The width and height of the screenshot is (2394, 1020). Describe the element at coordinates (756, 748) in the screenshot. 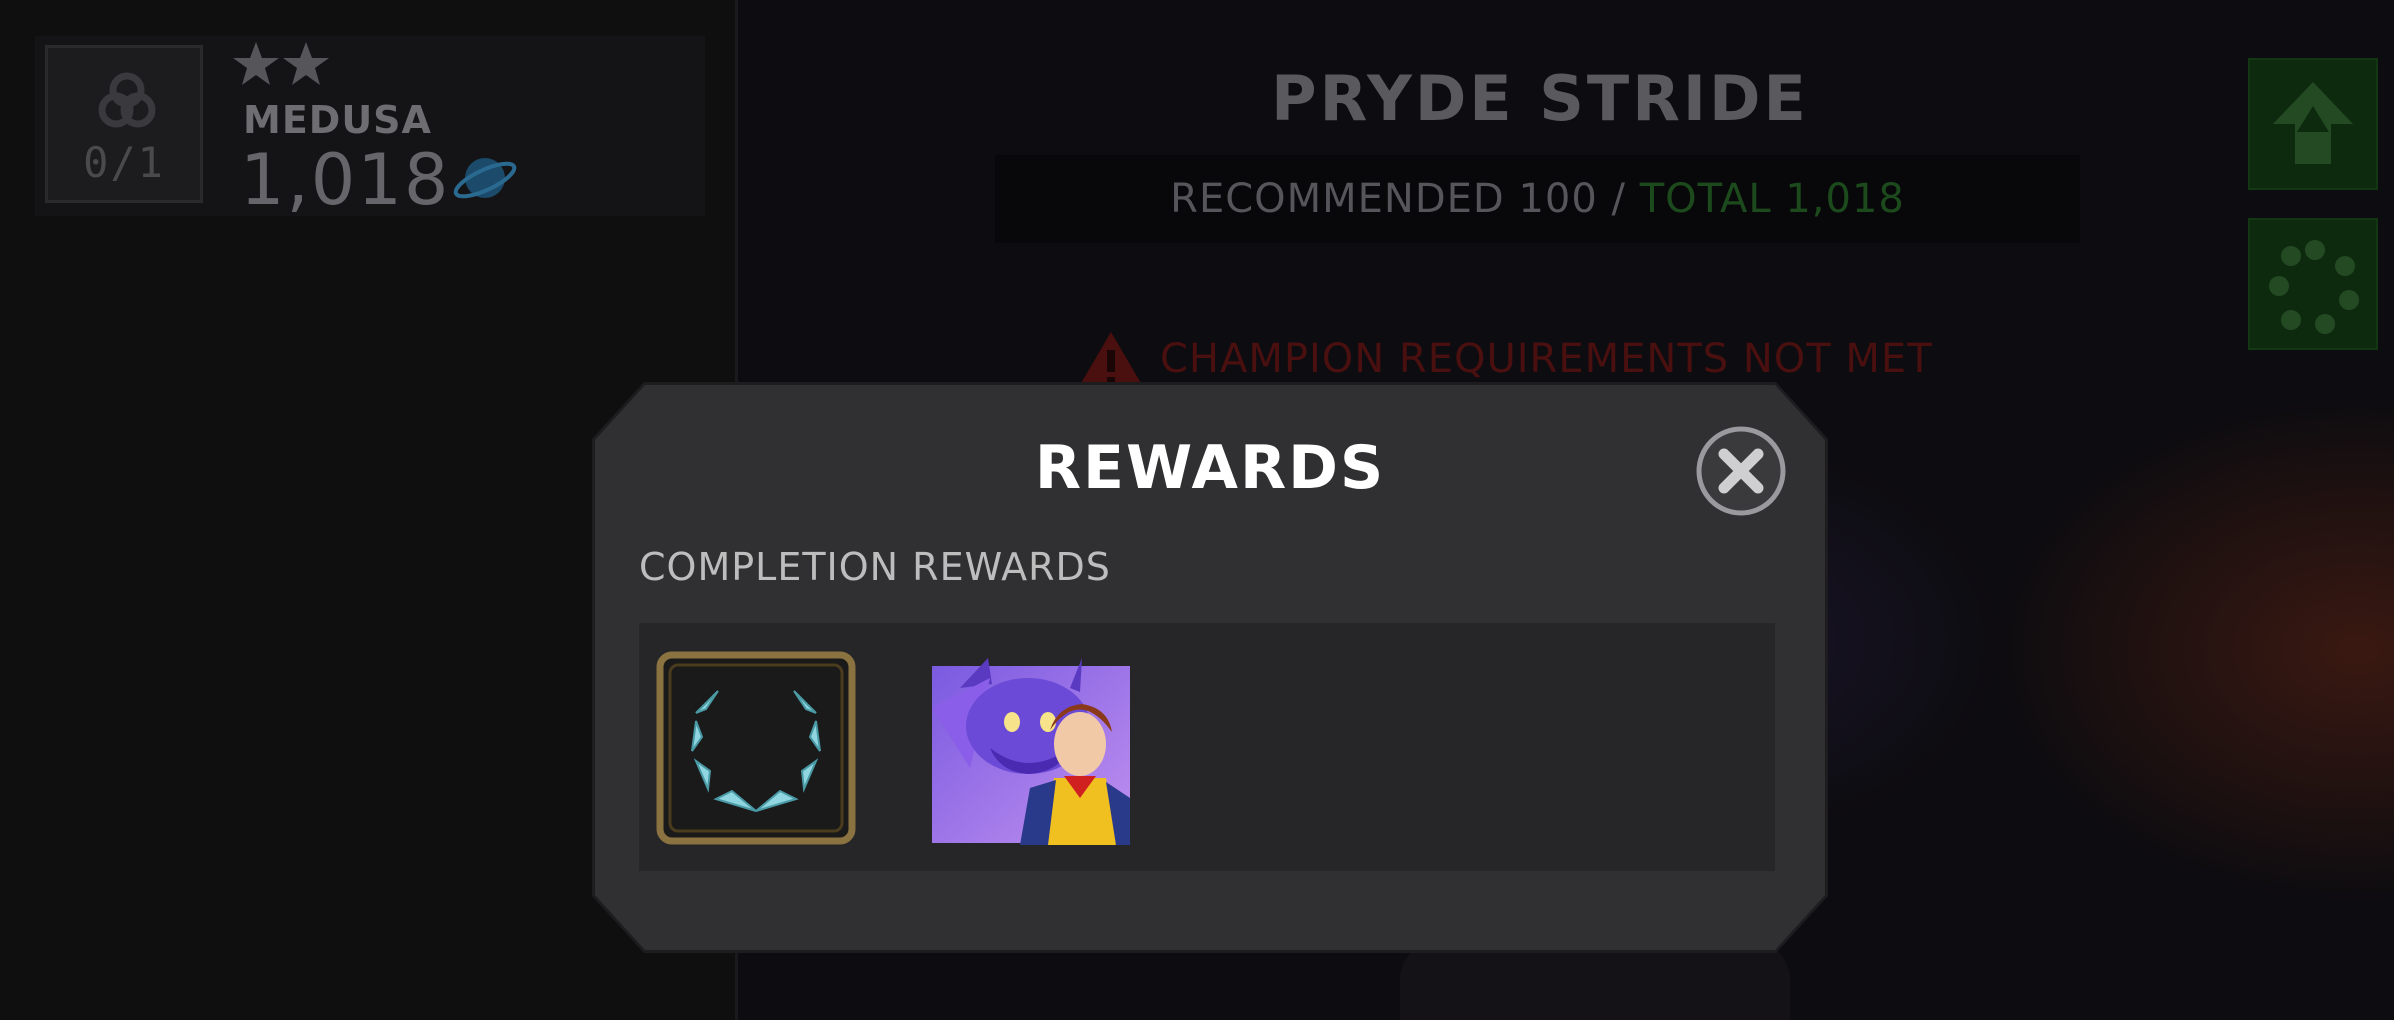

I see `laurel-wreath-icon` at that location.